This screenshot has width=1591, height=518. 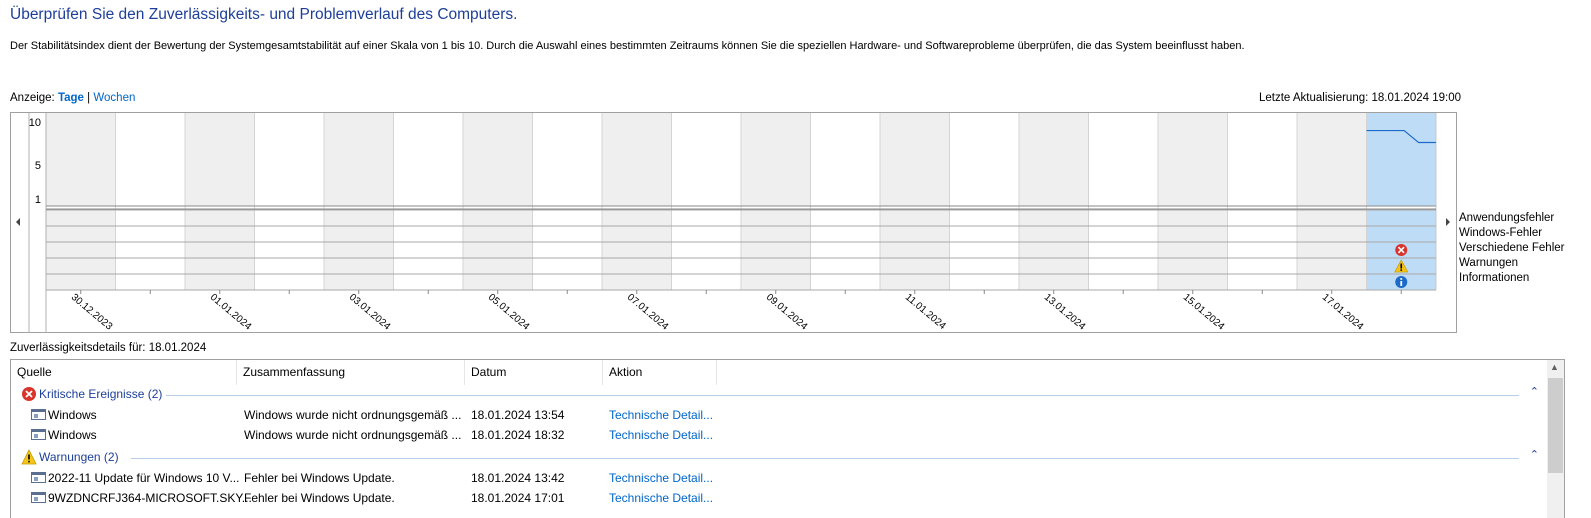 What do you see at coordinates (1401, 282) in the screenshot?
I see `info-icon` at bounding box center [1401, 282].